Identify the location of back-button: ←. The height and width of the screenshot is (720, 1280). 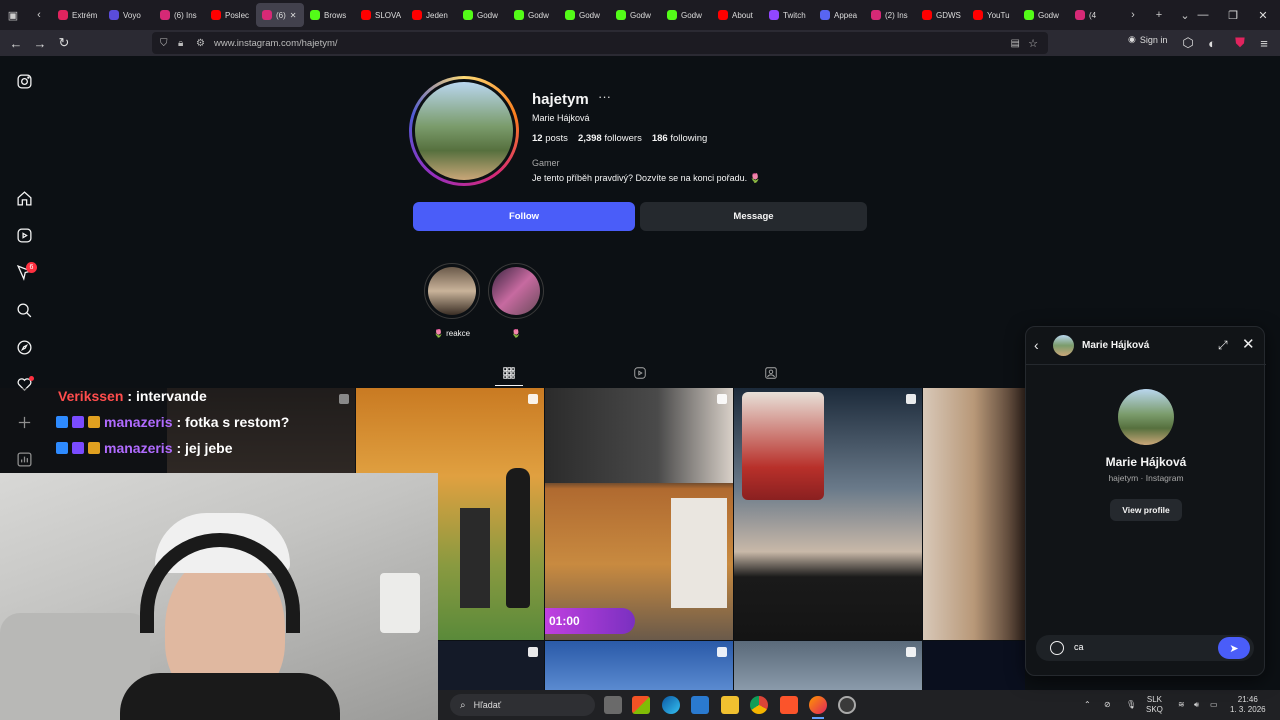
(16, 43).